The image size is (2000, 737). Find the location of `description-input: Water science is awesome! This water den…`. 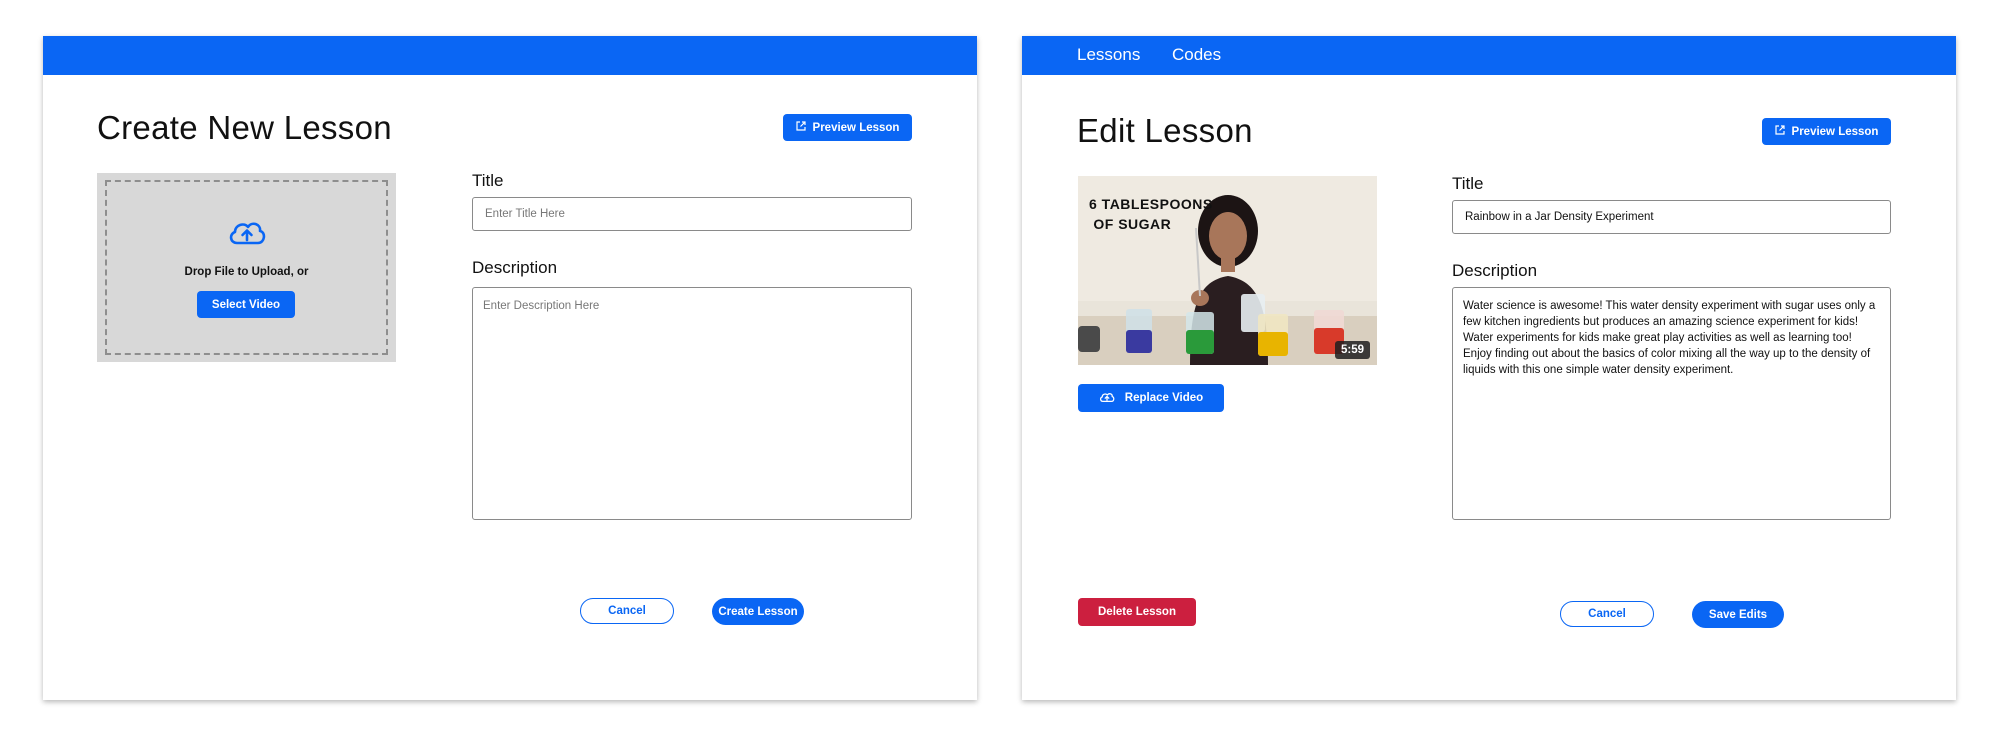

description-input: Water science is awesome! This water den… is located at coordinates (1671, 403).